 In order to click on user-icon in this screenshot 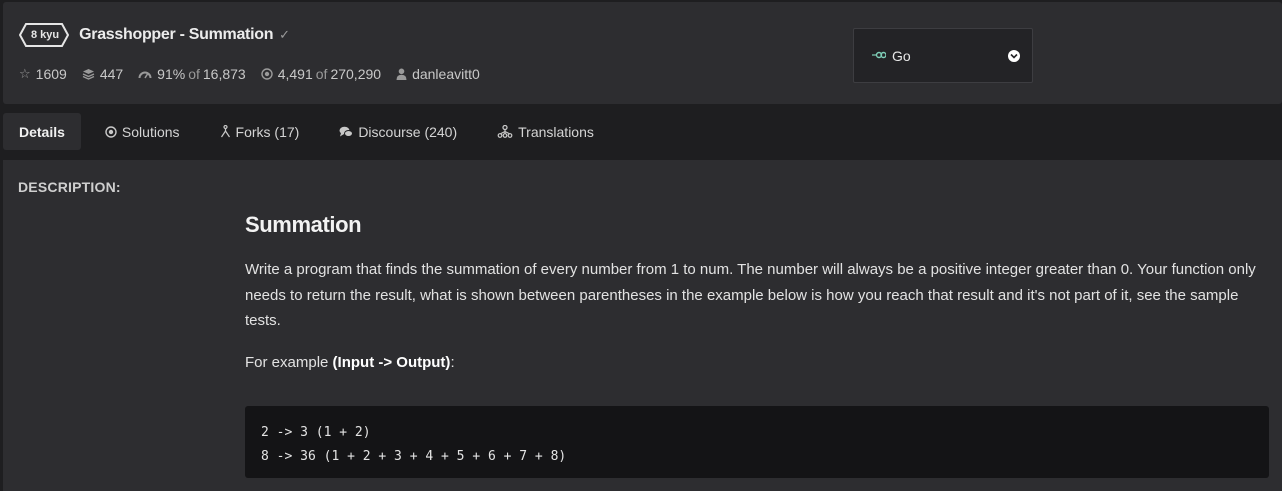, I will do `click(401, 74)`.